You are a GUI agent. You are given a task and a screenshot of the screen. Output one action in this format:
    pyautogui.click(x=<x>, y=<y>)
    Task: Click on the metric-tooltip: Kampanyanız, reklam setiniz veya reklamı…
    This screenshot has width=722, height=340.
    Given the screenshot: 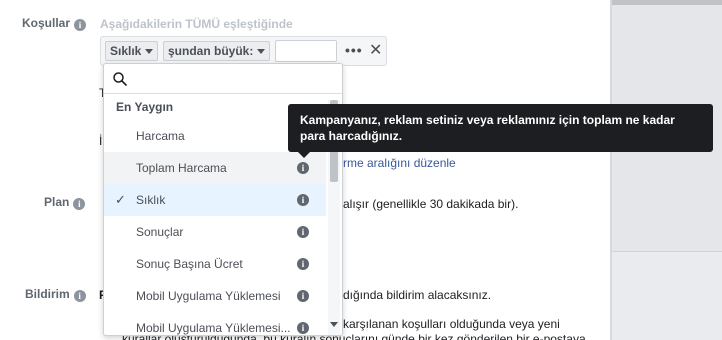 What is the action you would take?
    pyautogui.click(x=500, y=128)
    